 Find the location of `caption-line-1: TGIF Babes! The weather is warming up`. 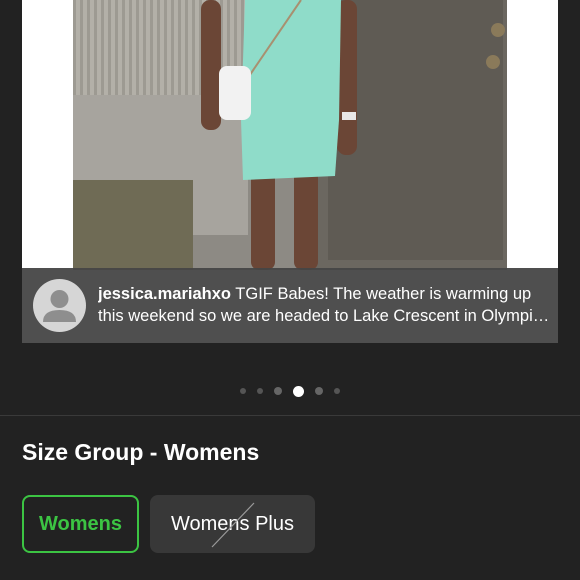

caption-line-1: TGIF Babes! The weather is warming up is located at coordinates (383, 294).